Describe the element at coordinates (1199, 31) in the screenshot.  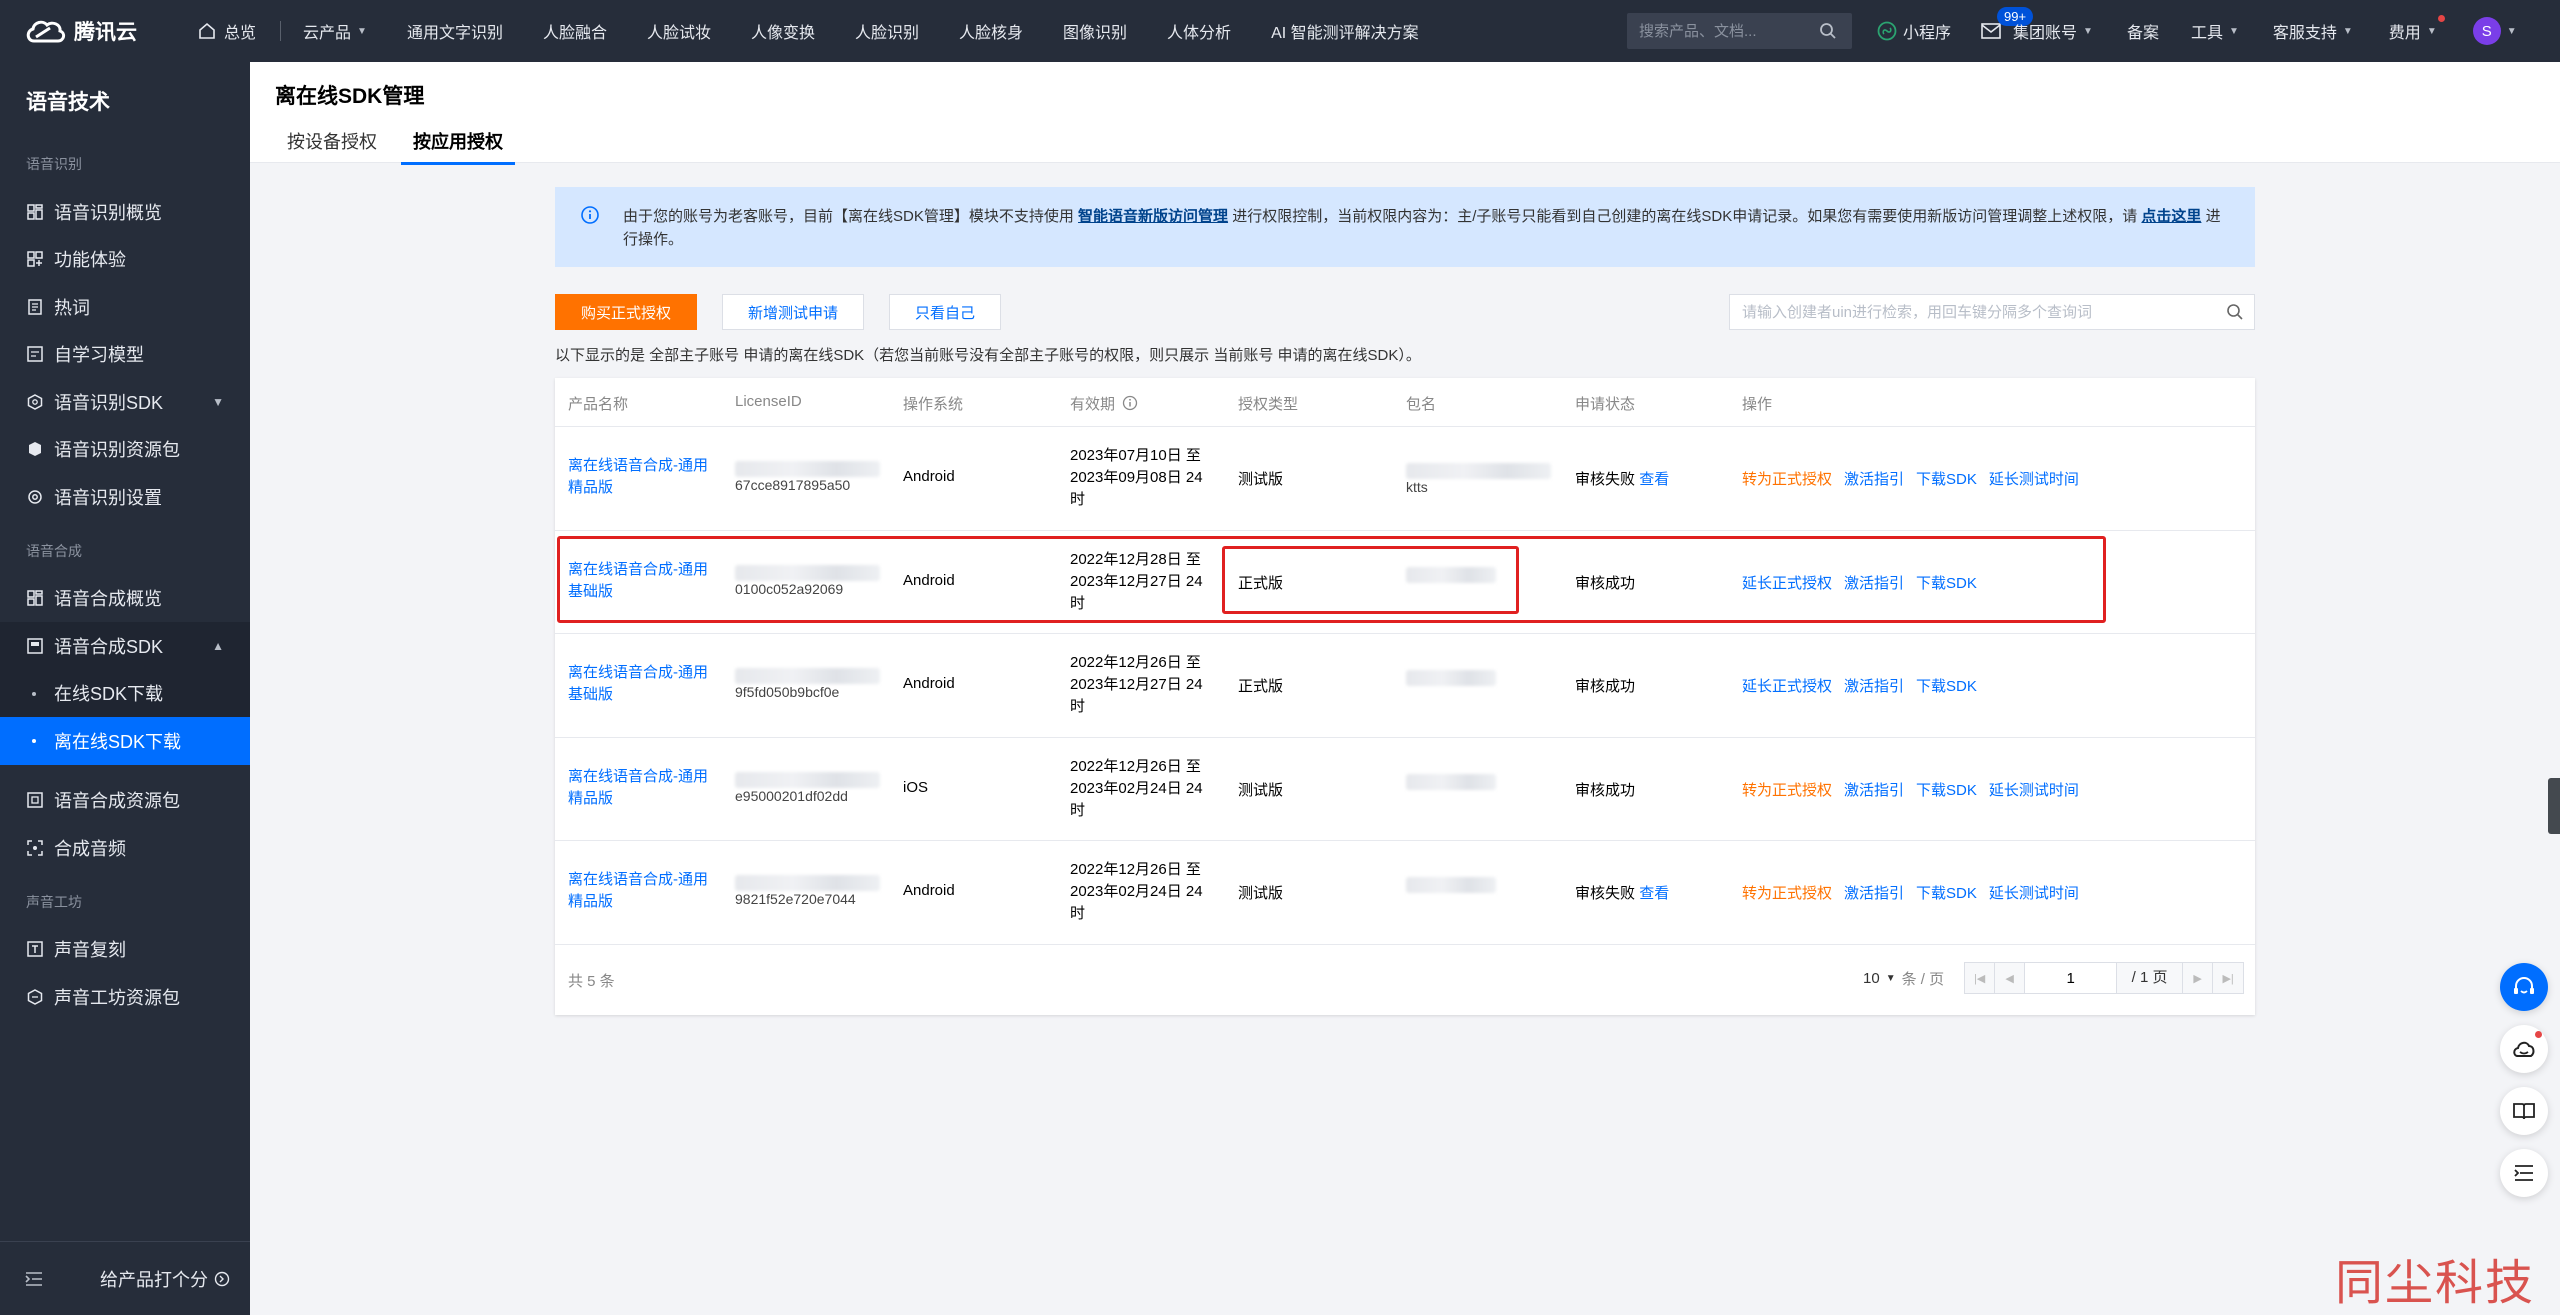
I see `nav-item-body-analysis: 人体分析` at that location.